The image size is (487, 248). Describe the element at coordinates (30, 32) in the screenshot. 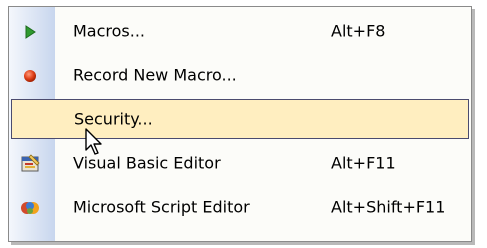

I see `play-triangle-icon` at that location.